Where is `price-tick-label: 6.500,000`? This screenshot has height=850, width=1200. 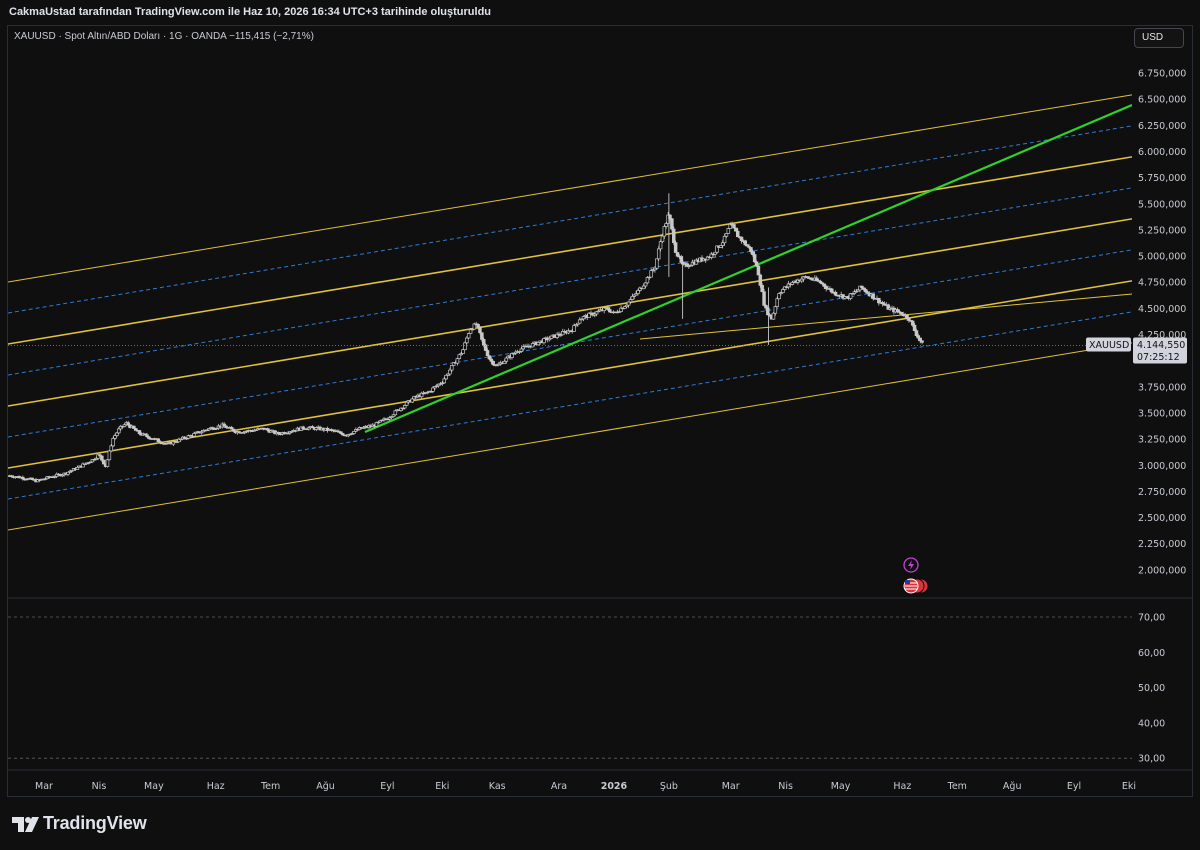 price-tick-label: 6.500,000 is located at coordinates (1162, 100).